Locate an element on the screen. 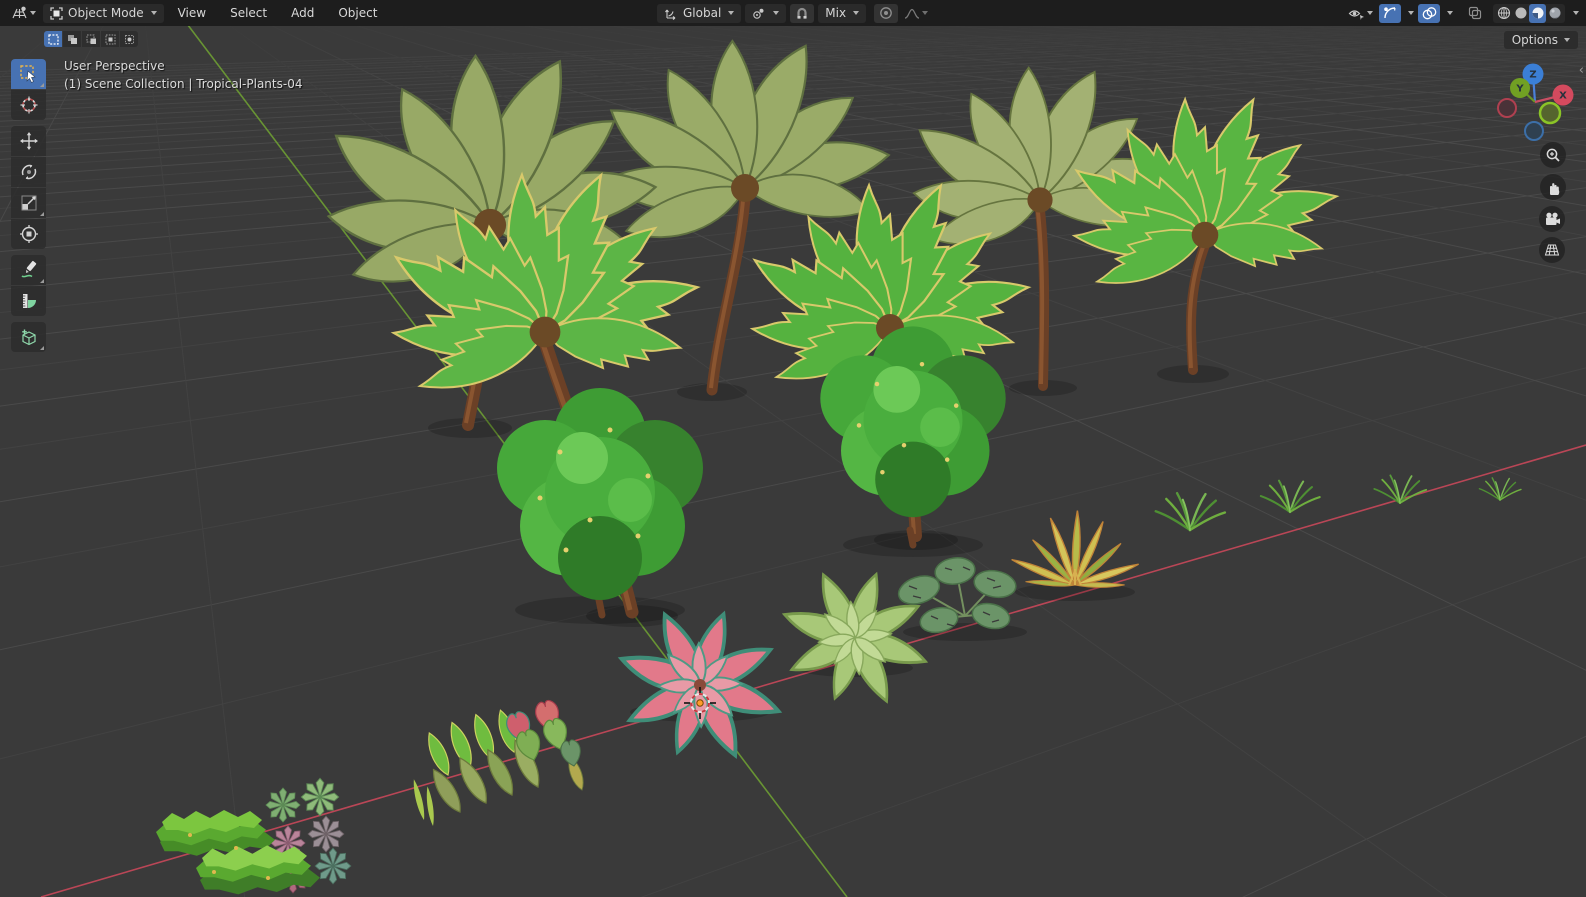 The height and width of the screenshot is (897, 1586). pan-button is located at coordinates (1553, 187).